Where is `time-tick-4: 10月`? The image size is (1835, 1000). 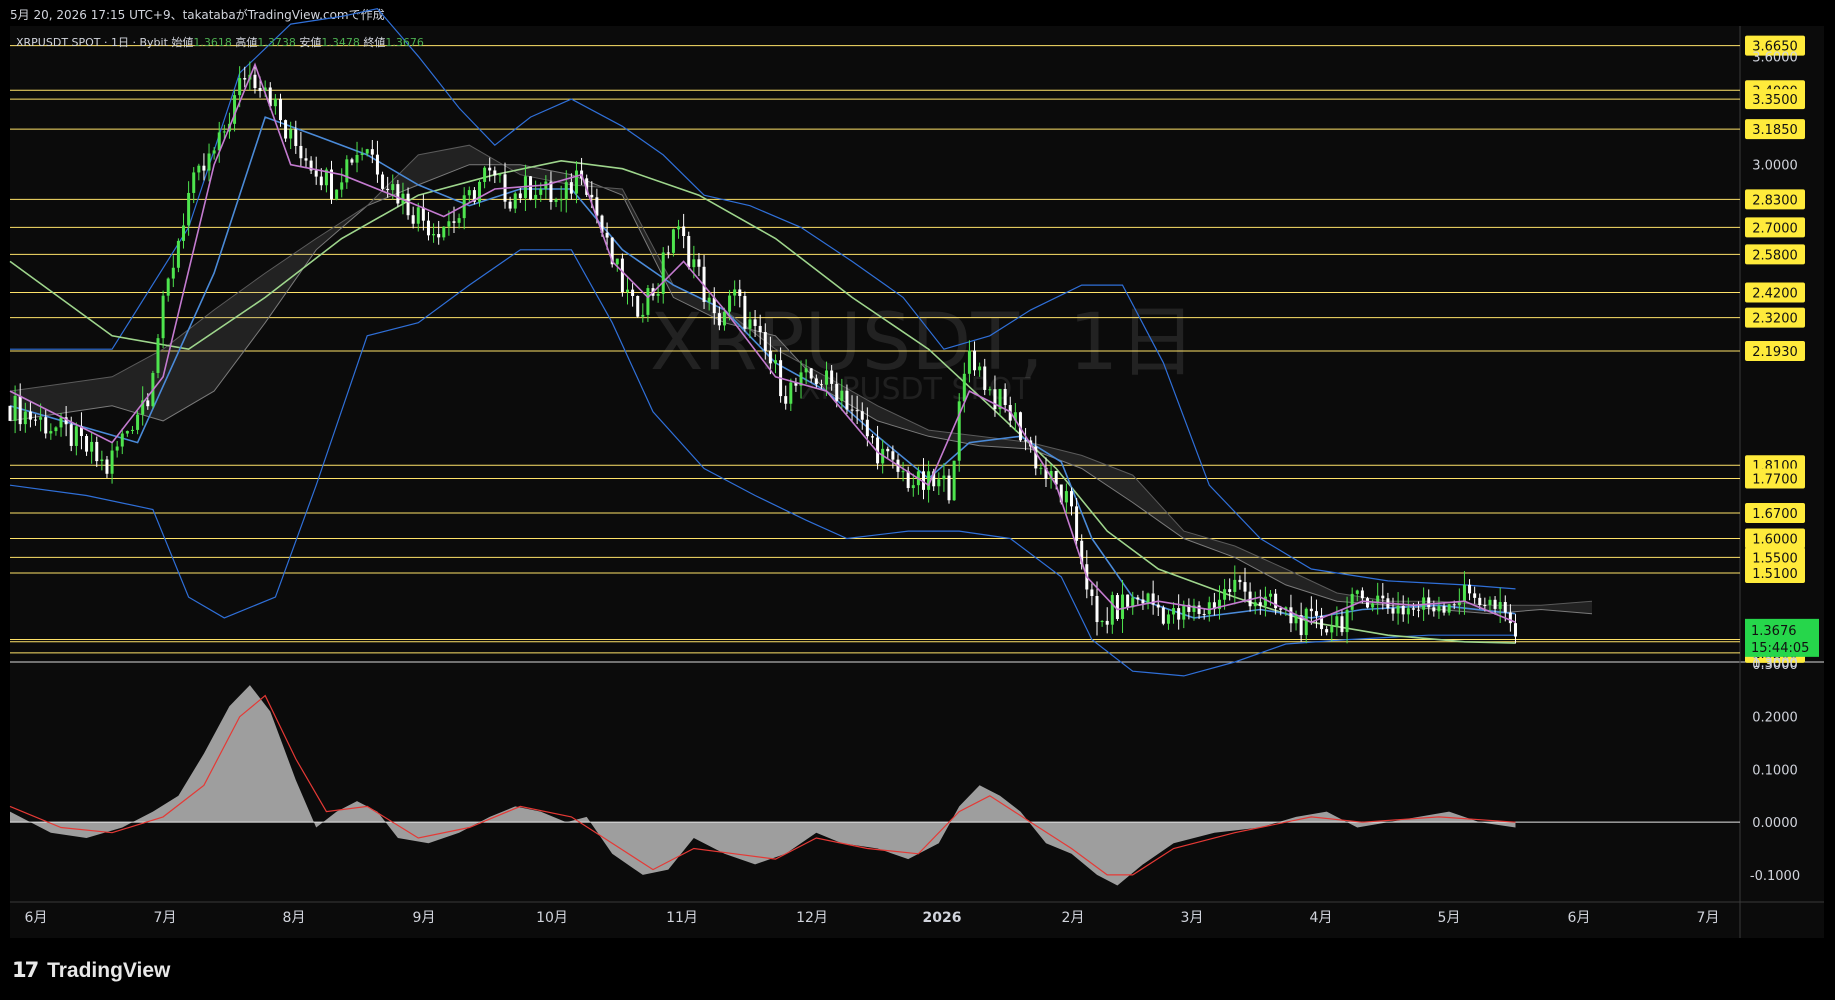
time-tick-4: 10月 is located at coordinates (552, 918).